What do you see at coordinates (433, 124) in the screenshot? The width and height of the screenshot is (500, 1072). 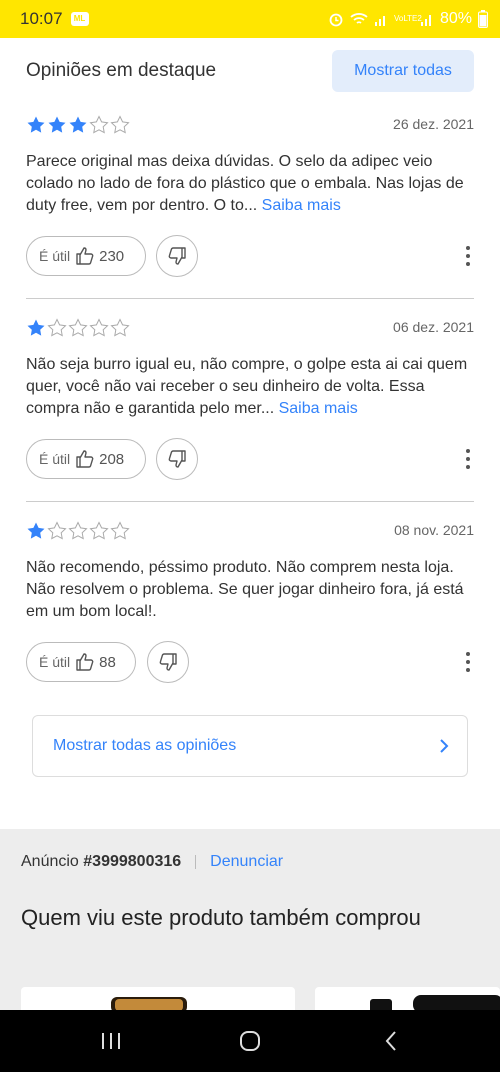 I see `review-date: 26 dez. 2021` at bounding box center [433, 124].